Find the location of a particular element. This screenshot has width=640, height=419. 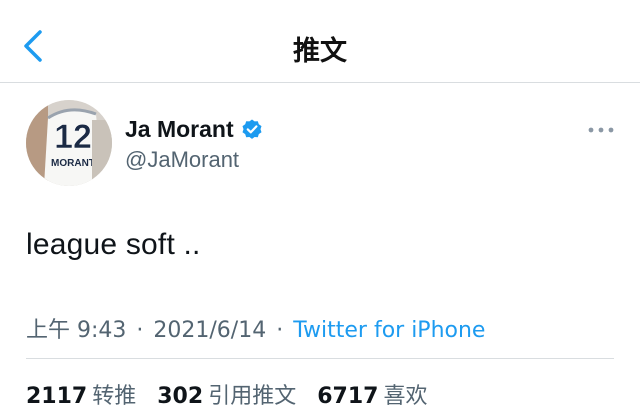

engagement-stats: 2117 转推 302 引用推文 6717 喜欢 is located at coordinates (233, 394).